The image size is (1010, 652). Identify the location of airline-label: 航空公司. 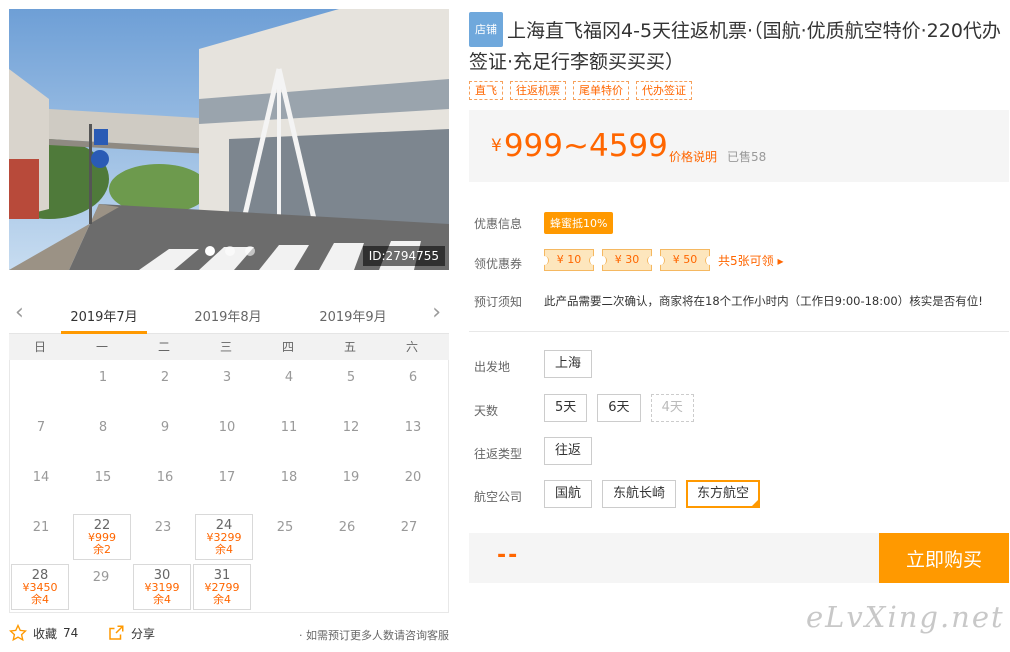
(498, 497).